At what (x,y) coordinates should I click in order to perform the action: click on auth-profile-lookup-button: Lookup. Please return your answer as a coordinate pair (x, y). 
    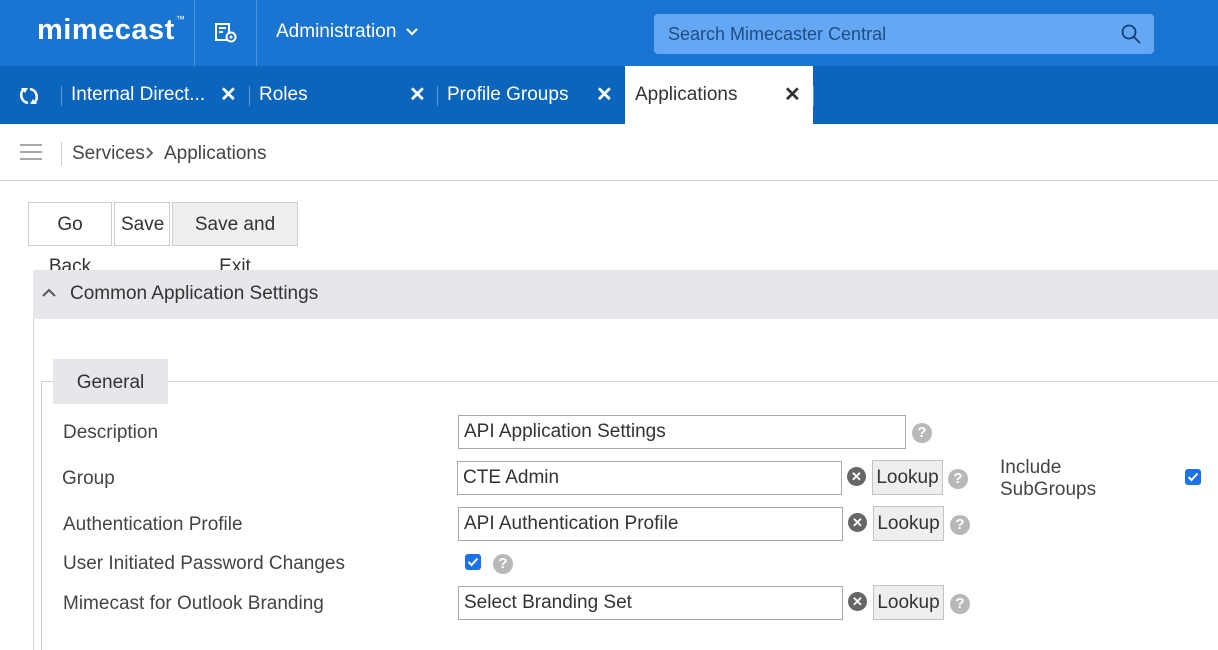
    Looking at the image, I should click on (908, 523).